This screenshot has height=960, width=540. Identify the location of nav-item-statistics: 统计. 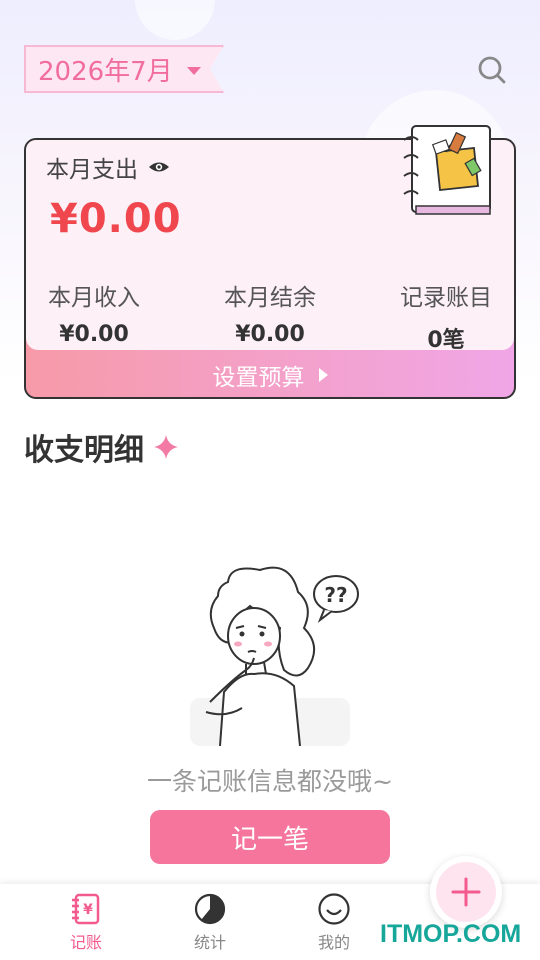
(210, 922).